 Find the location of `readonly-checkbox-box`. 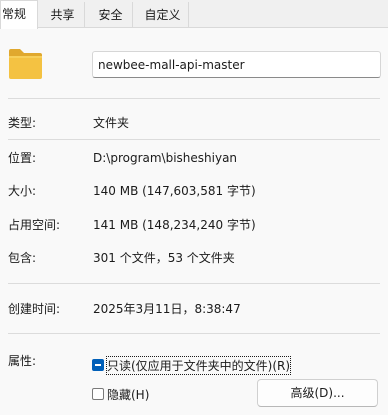

readonly-checkbox-box is located at coordinates (98, 365).